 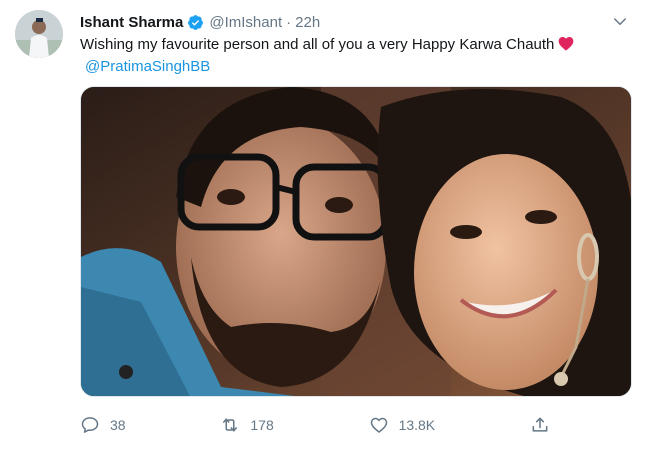 I want to click on share-button, so click(x=540, y=425).